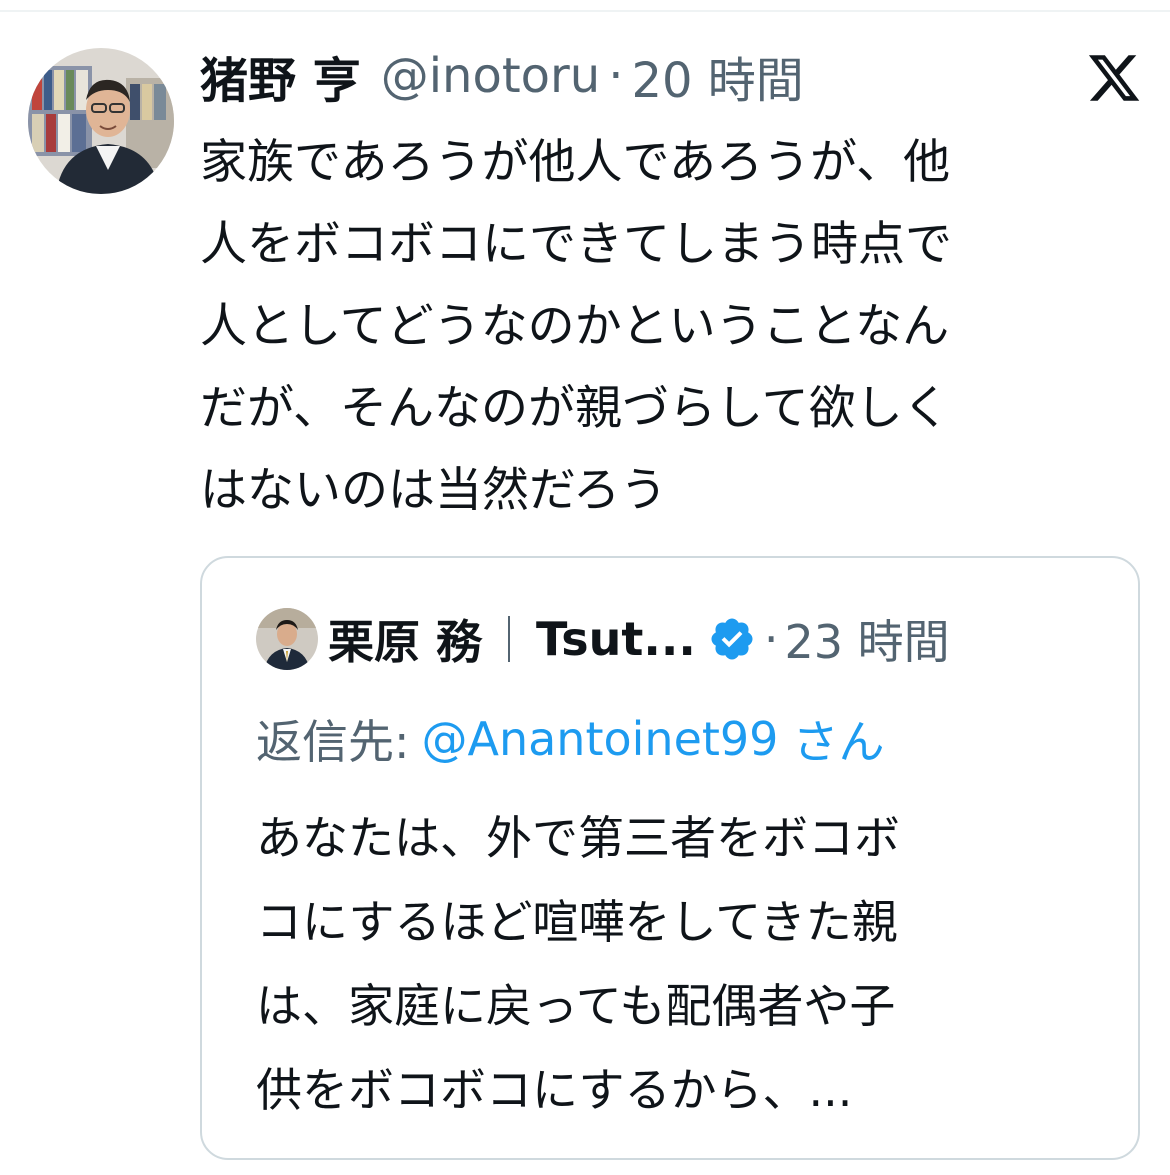 This screenshot has width=1170, height=1175. Describe the element at coordinates (600, 739) in the screenshot. I see `reply-handle-link: @Anantoinet99` at that location.